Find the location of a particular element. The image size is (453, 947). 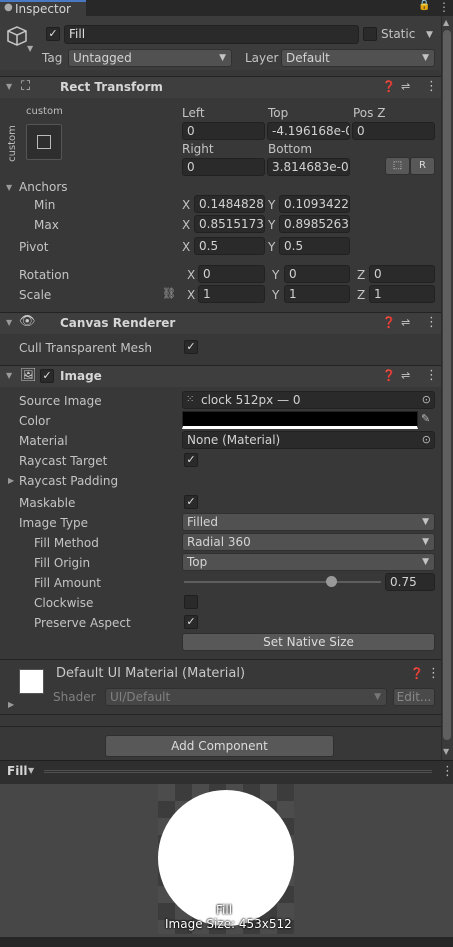

preview-object-name: Fill is located at coordinates (224, 910).